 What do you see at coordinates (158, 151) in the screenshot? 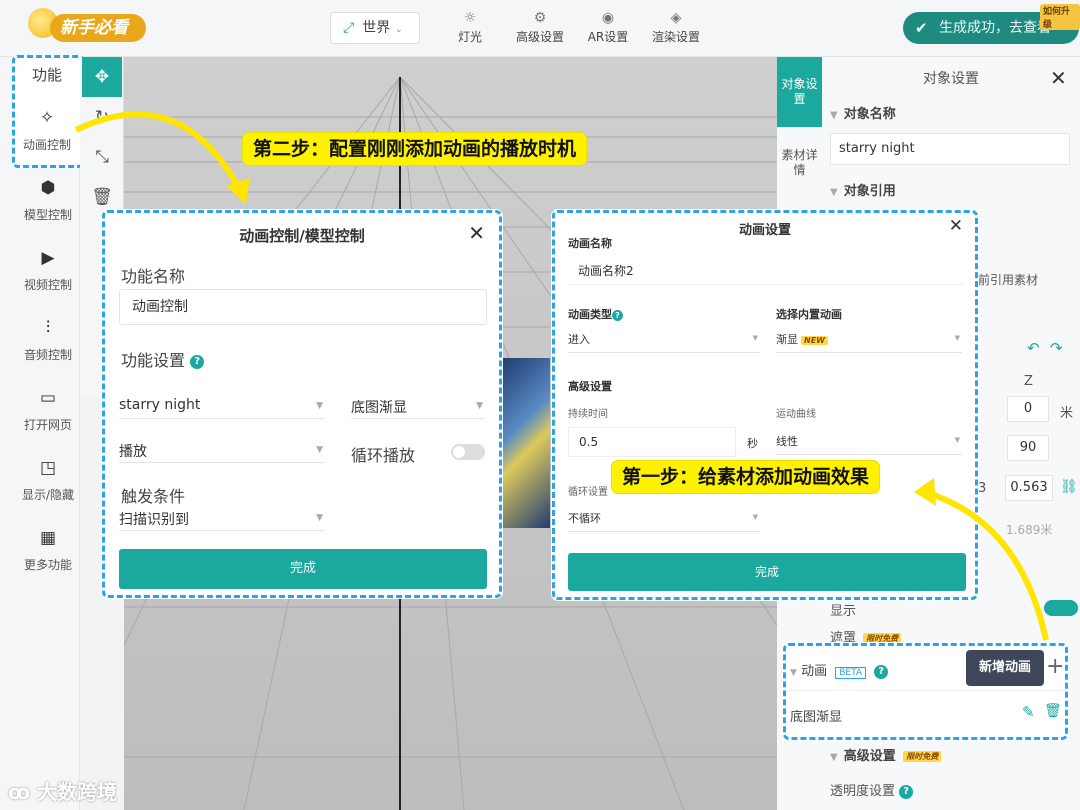
I see `step2-arrow` at bounding box center [158, 151].